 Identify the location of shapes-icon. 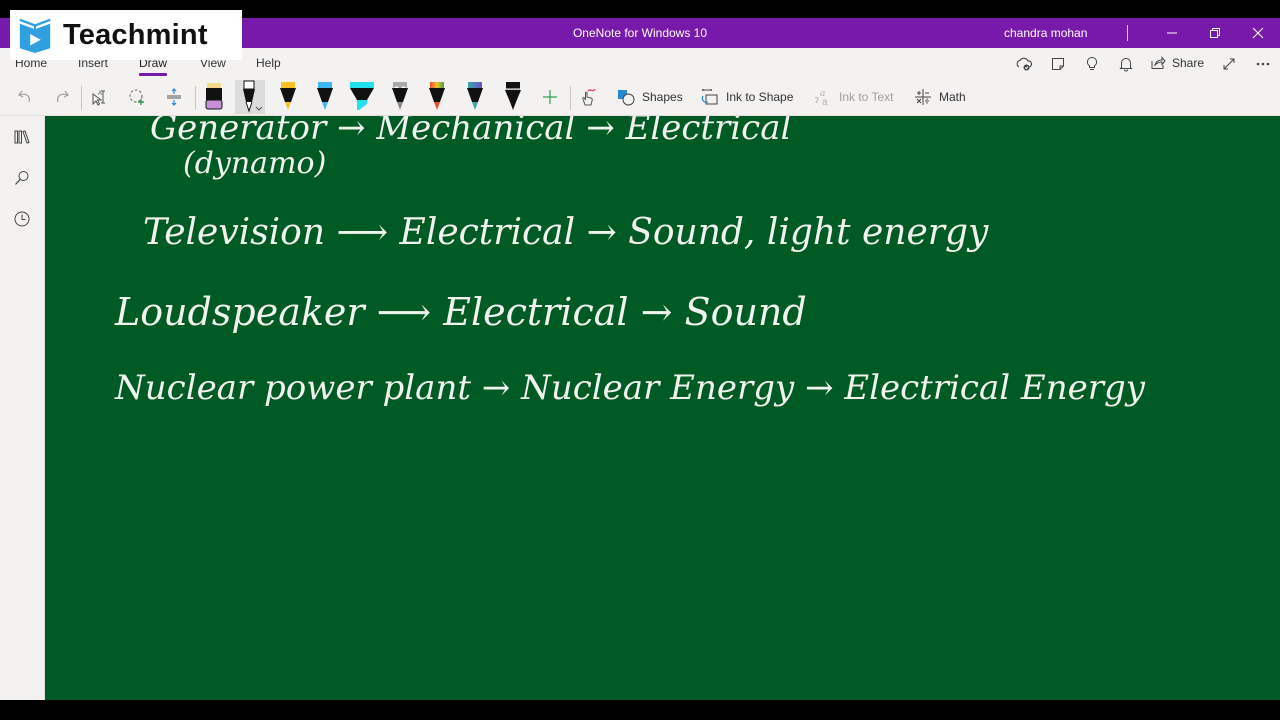
(626, 98).